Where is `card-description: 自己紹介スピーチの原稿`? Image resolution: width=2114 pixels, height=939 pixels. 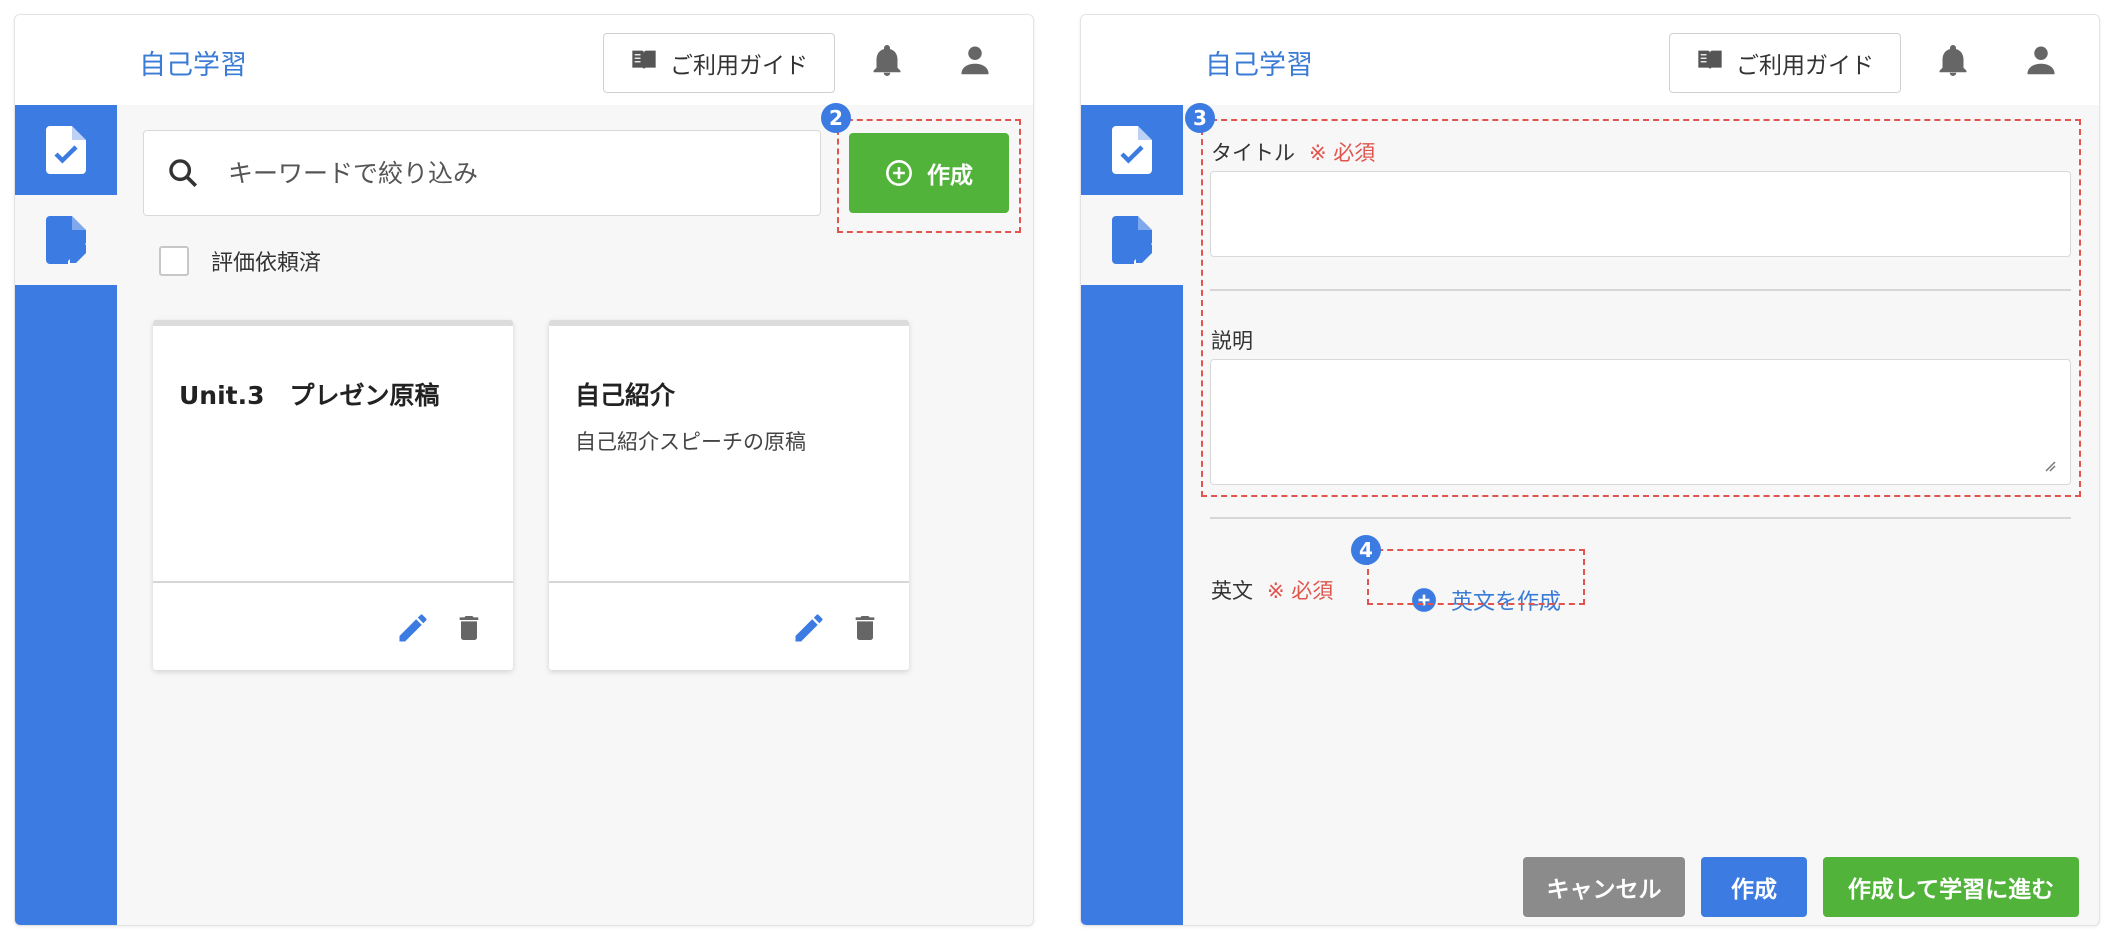 card-description: 自己紹介スピーチの原稿 is located at coordinates (690, 442).